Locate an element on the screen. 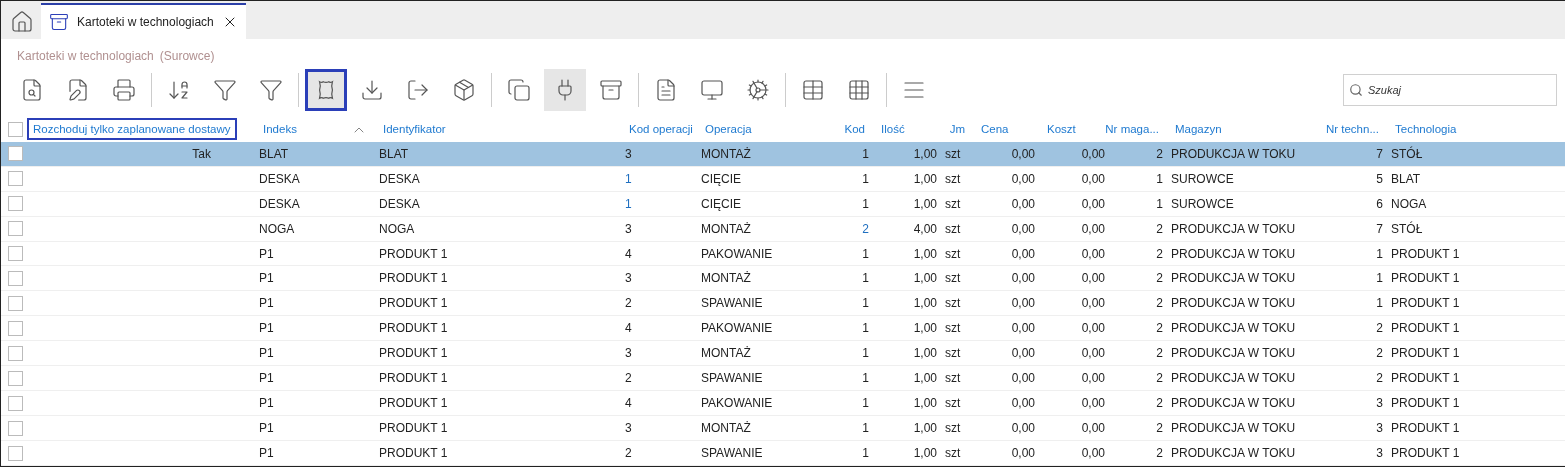  document-pencil-icon is located at coordinates (78, 89).